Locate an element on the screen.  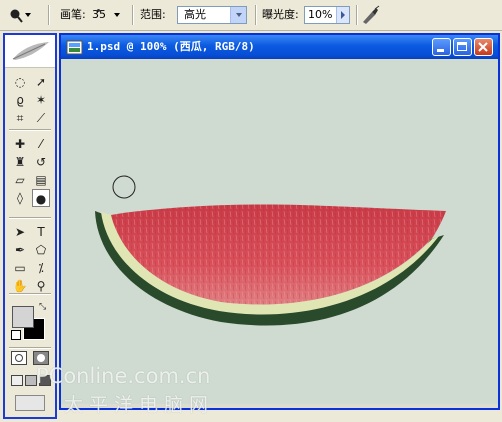
tool-move: ➚ is located at coordinates (41, 82).